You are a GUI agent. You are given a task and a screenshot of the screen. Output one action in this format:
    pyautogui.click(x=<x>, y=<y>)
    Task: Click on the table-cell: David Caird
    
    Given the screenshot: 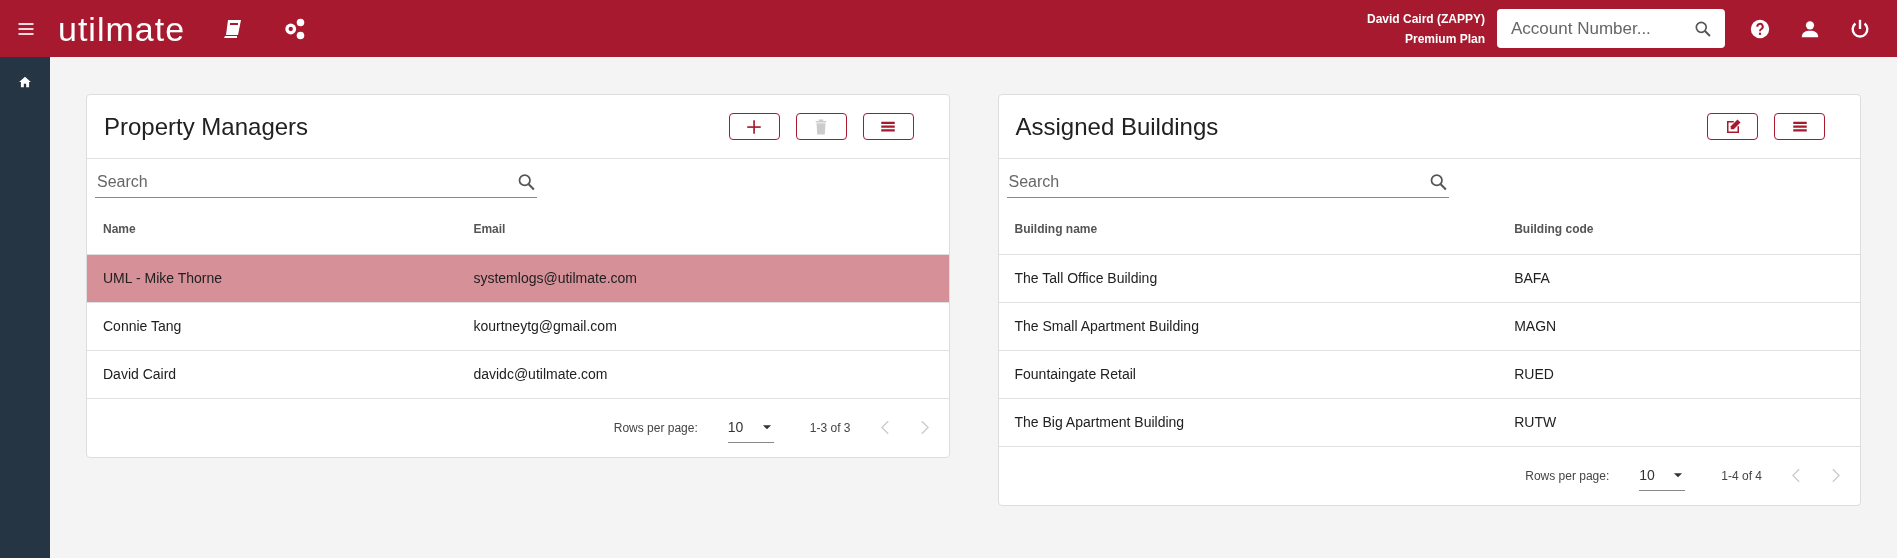 What is the action you would take?
    pyautogui.click(x=140, y=373)
    